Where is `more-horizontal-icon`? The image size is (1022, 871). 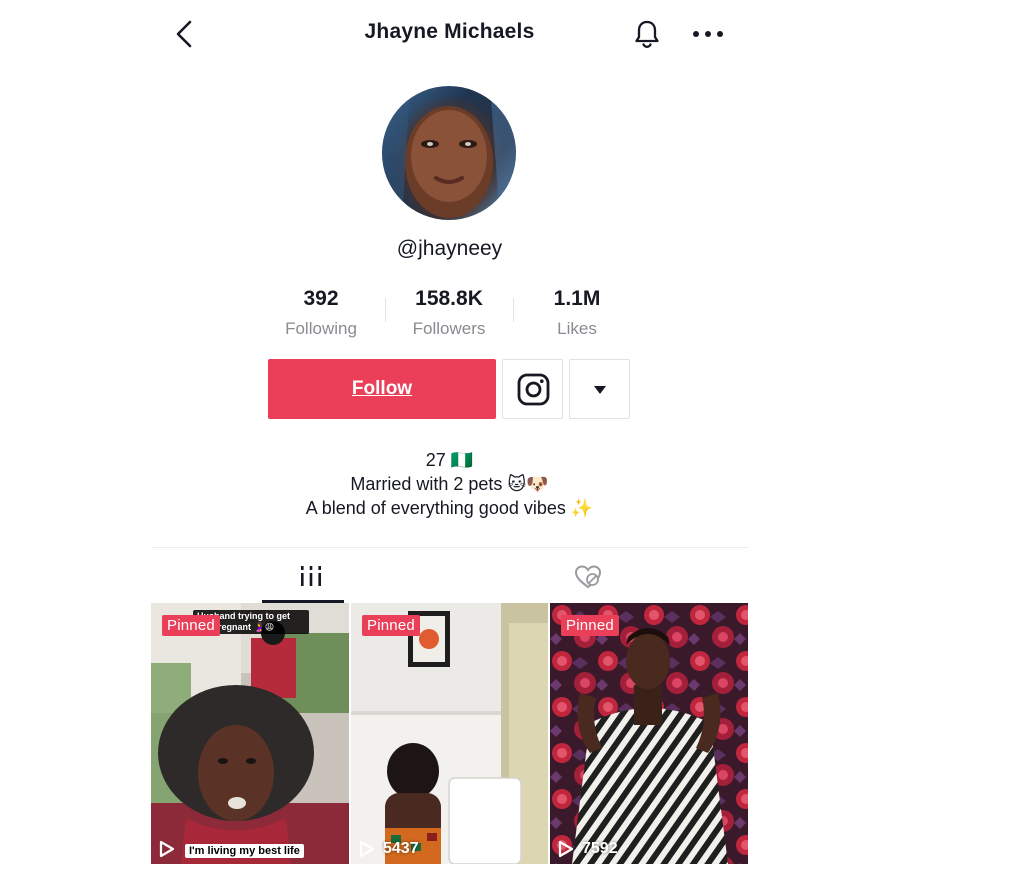 more-horizontal-icon is located at coordinates (708, 34).